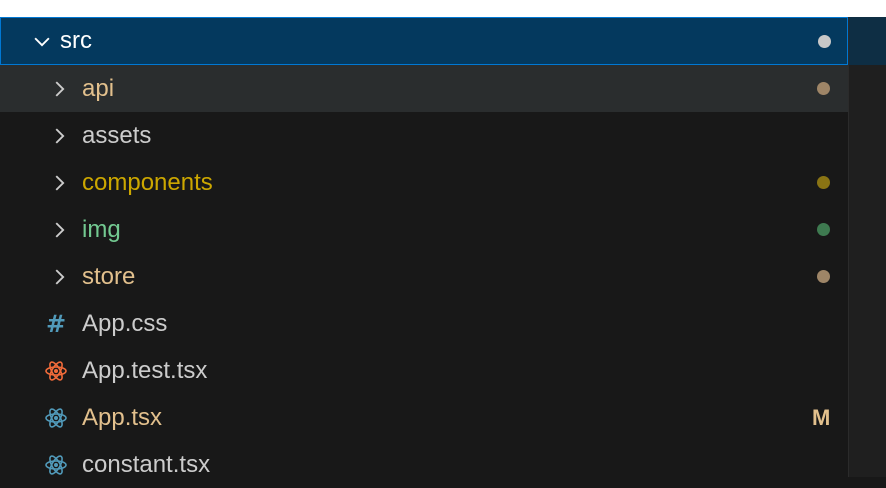 The height and width of the screenshot is (488, 886). What do you see at coordinates (424, 370) in the screenshot?
I see `tree-item-app-test-tsx: App.test.tsx` at bounding box center [424, 370].